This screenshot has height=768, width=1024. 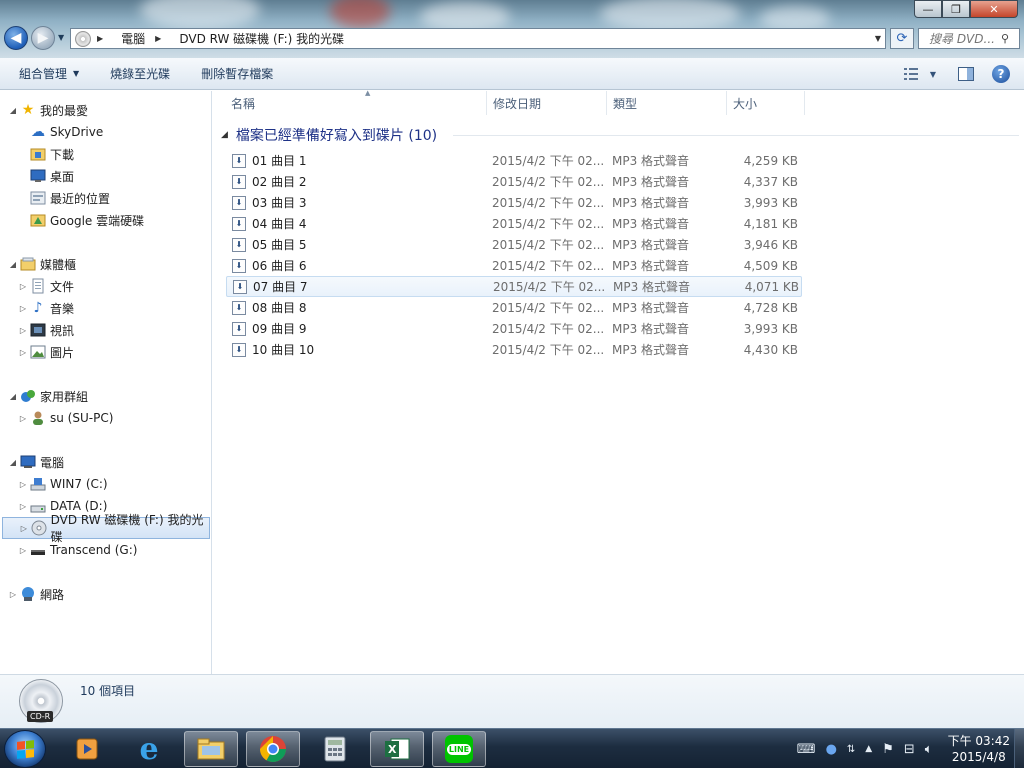 What do you see at coordinates (878, 38) in the screenshot?
I see `address-history-dropdown: ▼` at bounding box center [878, 38].